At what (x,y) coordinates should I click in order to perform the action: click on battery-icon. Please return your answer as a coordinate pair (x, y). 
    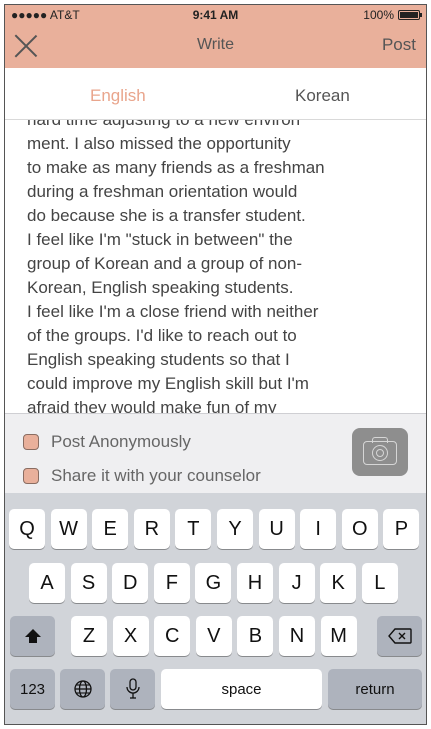
    Looking at the image, I should click on (410, 15).